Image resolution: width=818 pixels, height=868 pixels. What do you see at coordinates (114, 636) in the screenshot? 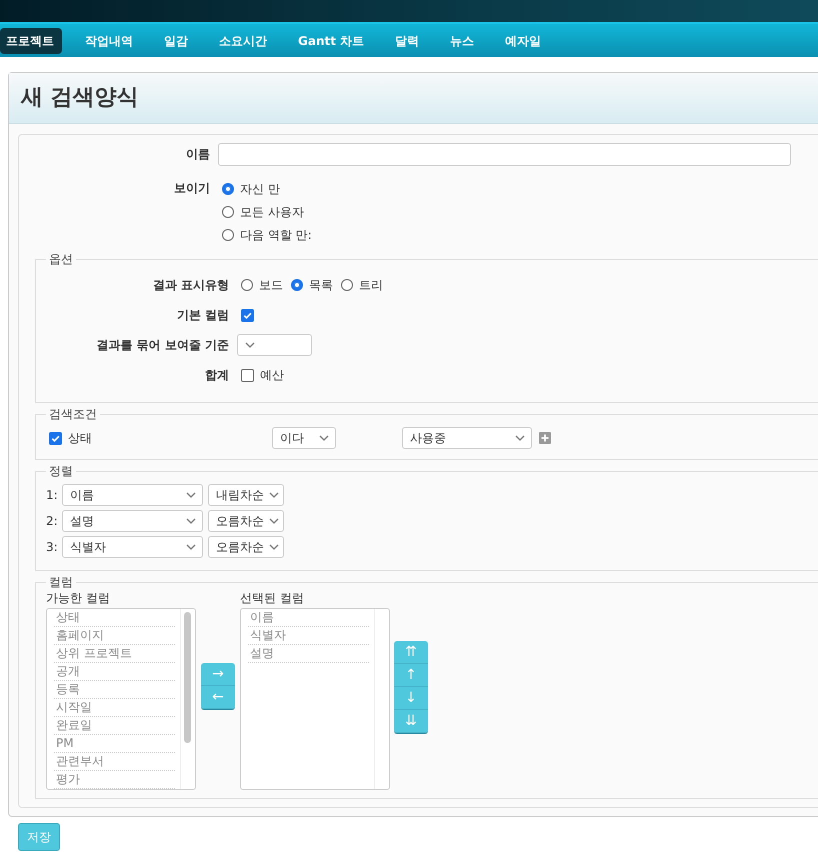
I see `list-item: 홈페이지` at bounding box center [114, 636].